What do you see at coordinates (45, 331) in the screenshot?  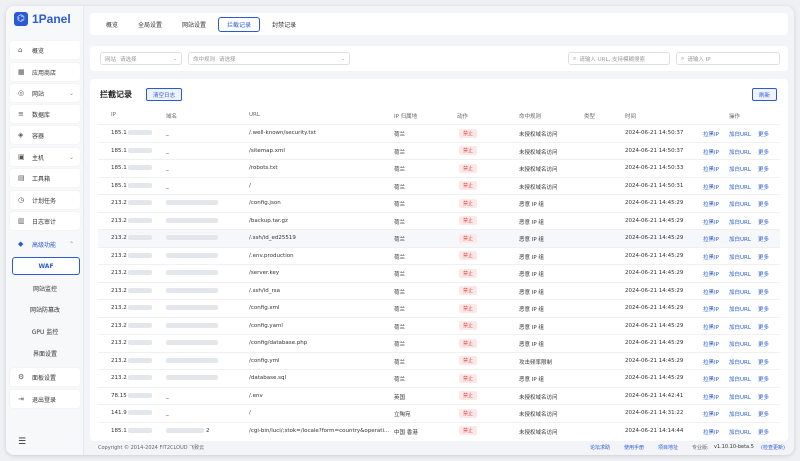 I see `sidebar-subitem: GPU 监控` at bounding box center [45, 331].